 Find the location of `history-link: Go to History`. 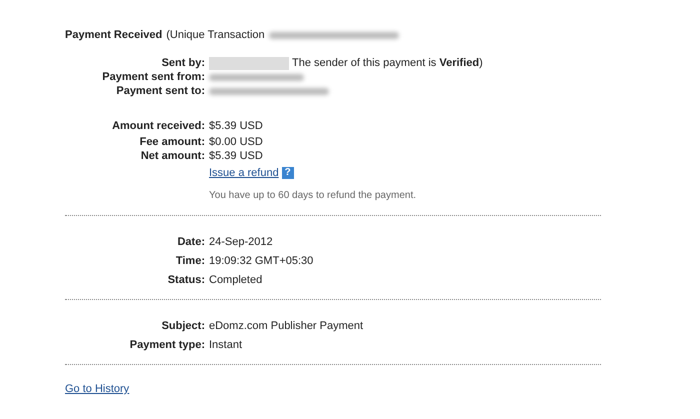

history-link: Go to History is located at coordinates (97, 389).